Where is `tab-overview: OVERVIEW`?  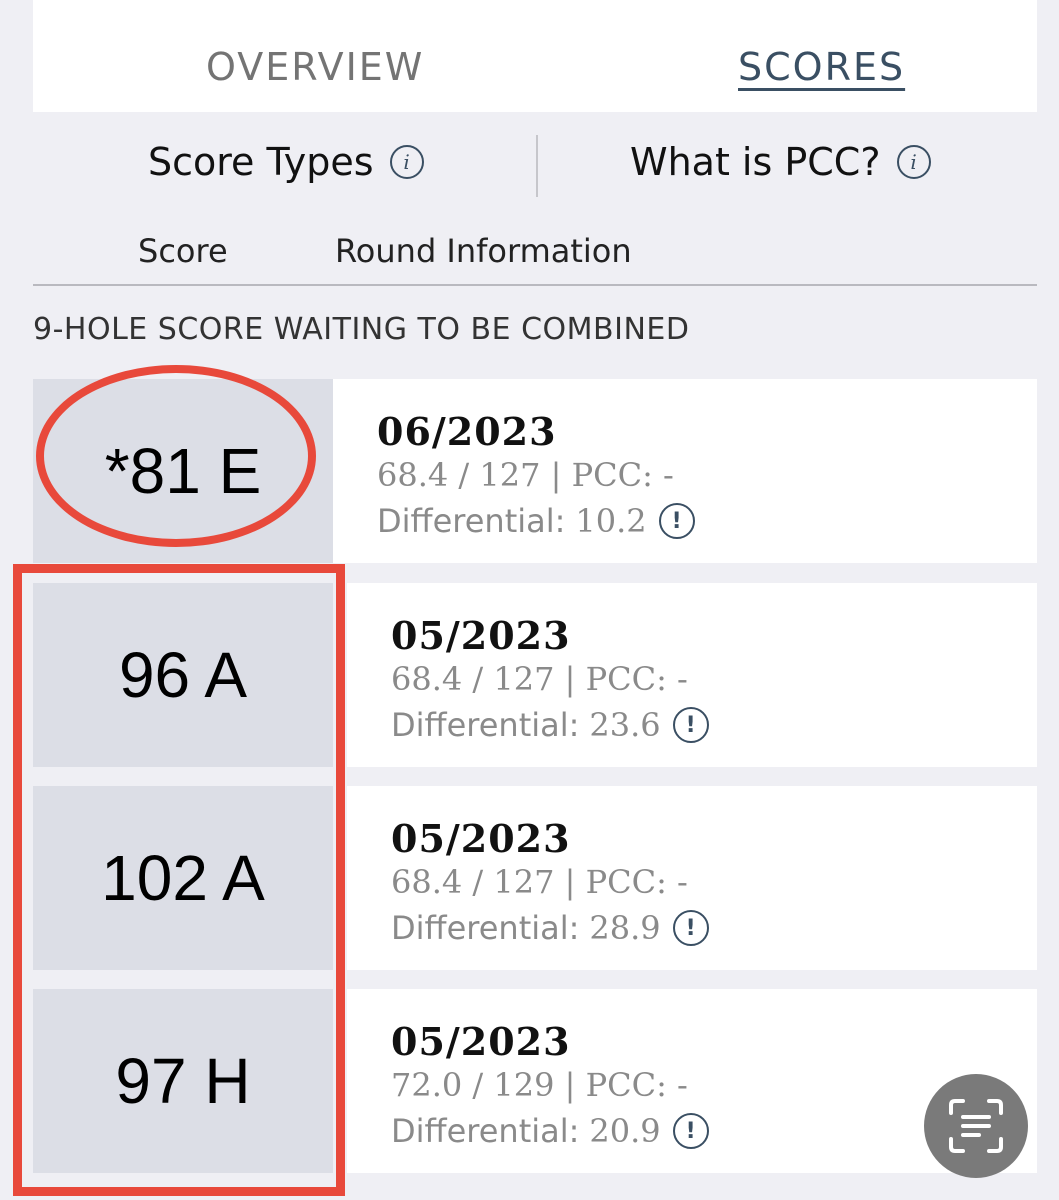
tab-overview: OVERVIEW is located at coordinates (315, 67).